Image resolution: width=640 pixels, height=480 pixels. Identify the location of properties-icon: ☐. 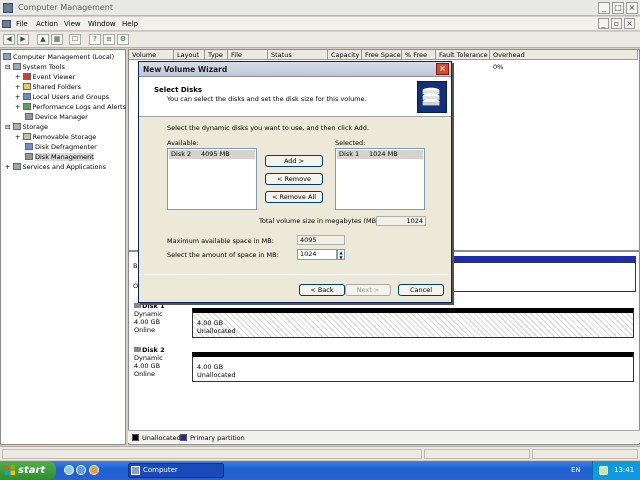
(75, 39).